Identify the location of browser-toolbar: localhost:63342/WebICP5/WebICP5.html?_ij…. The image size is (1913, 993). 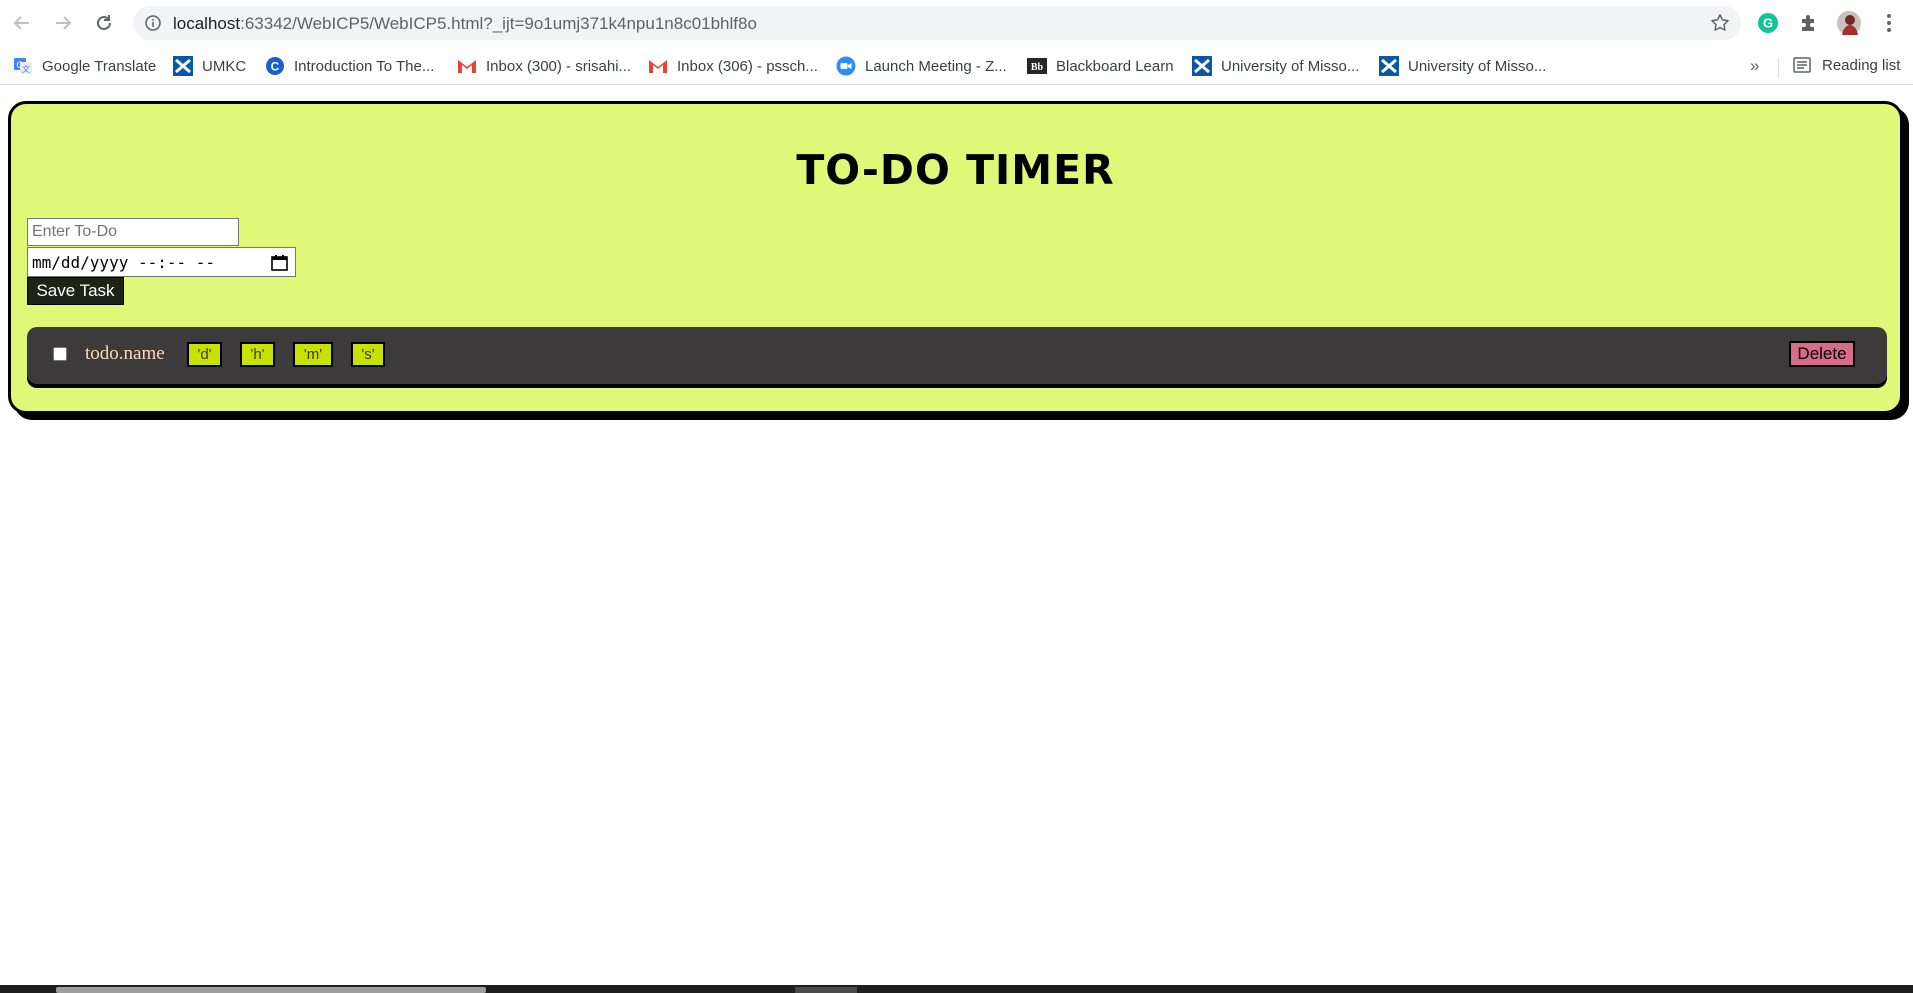
(956, 23).